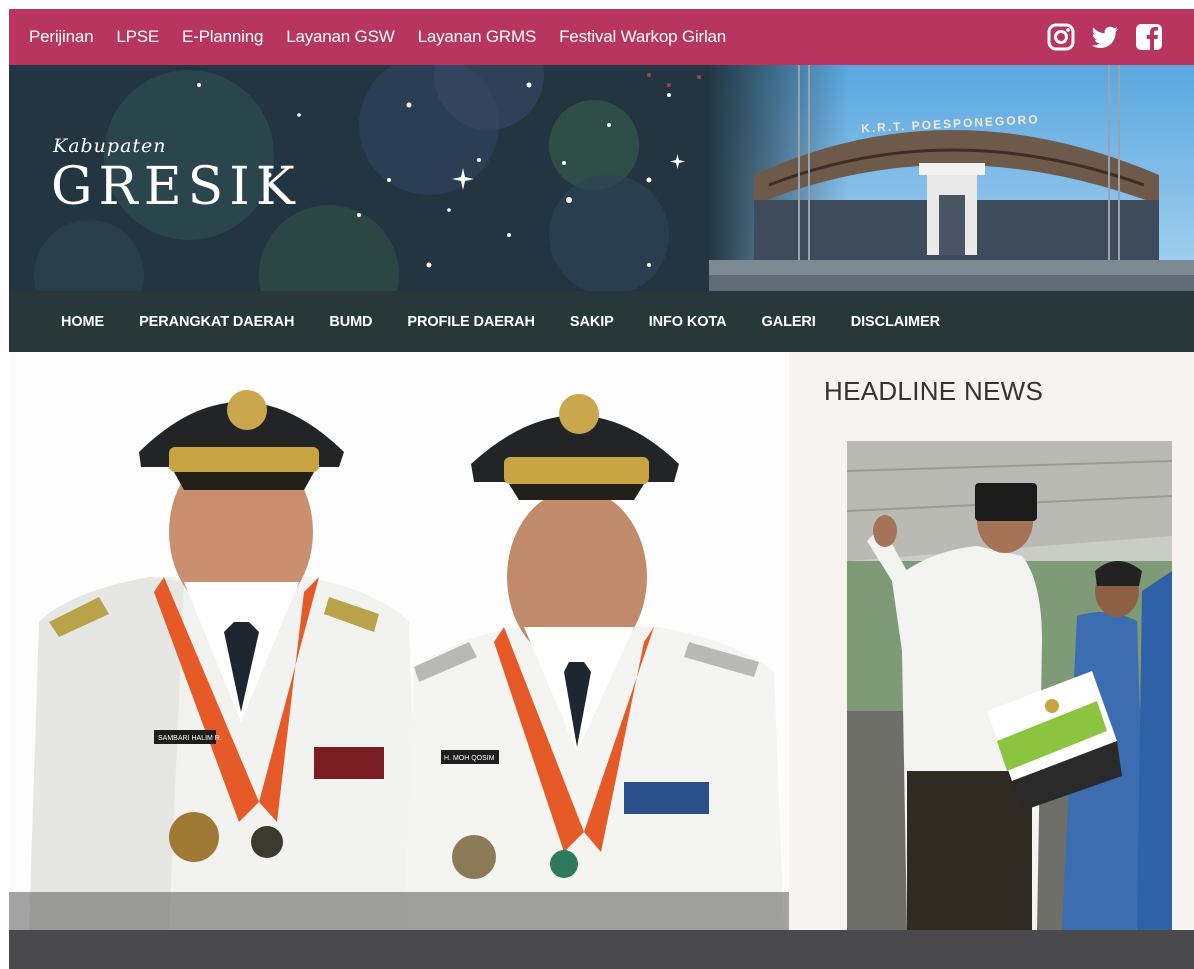 Image resolution: width=1194 pixels, height=969 pixels. What do you see at coordinates (789, 322) in the screenshot?
I see `nav-galeri: GALERI` at bounding box center [789, 322].